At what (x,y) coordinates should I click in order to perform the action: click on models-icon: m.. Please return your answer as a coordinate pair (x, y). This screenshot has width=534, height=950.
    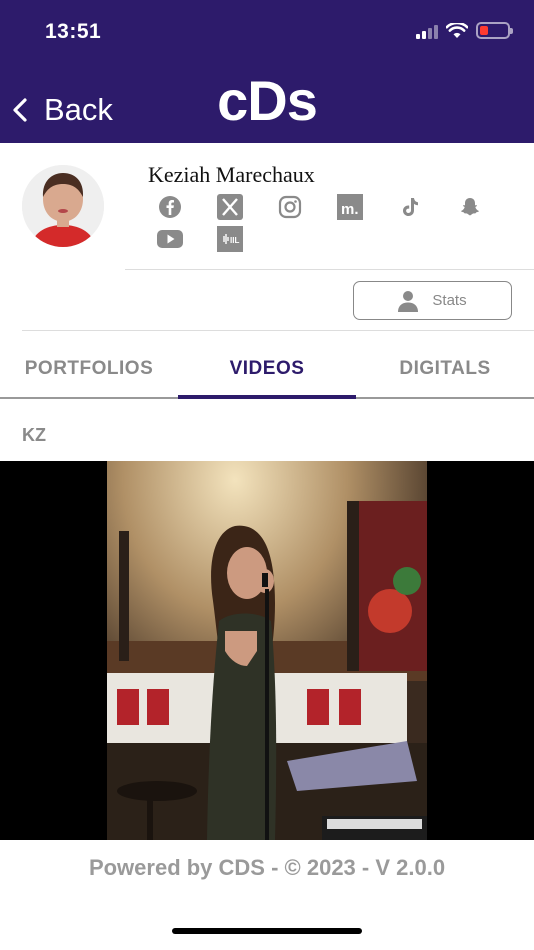
    Looking at the image, I should click on (350, 207).